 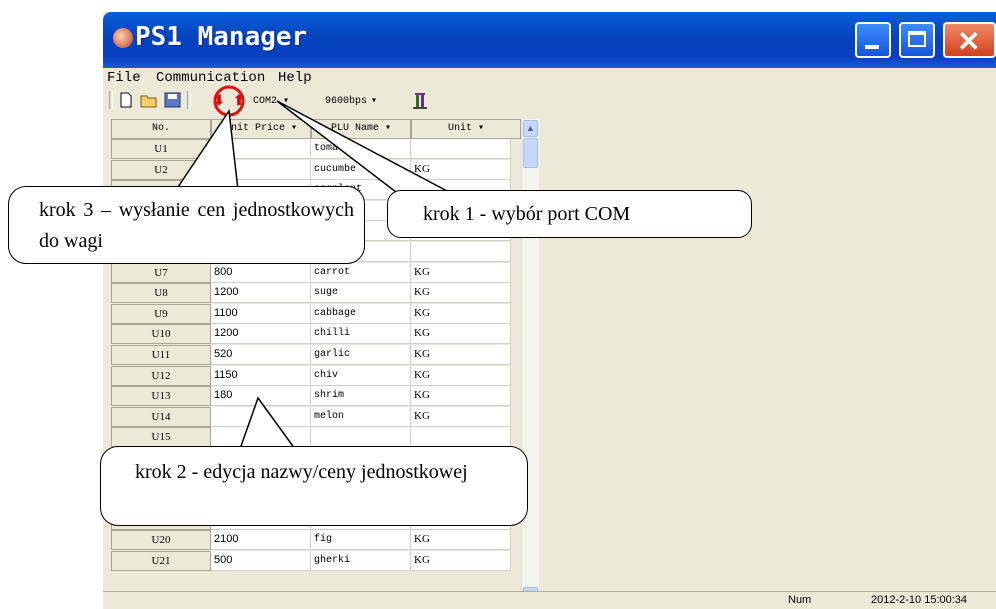 What do you see at coordinates (361, 396) in the screenshot?
I see `cell-plu-name: shrim` at bounding box center [361, 396].